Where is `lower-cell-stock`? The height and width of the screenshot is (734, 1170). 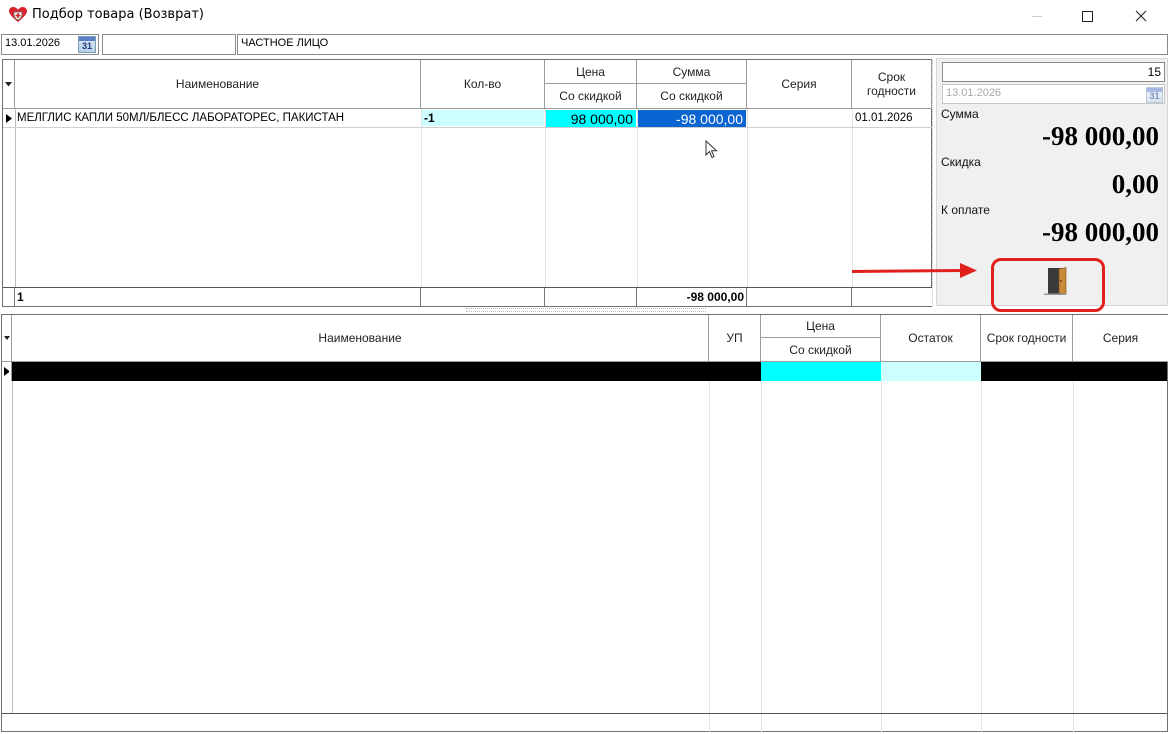 lower-cell-stock is located at coordinates (931, 371).